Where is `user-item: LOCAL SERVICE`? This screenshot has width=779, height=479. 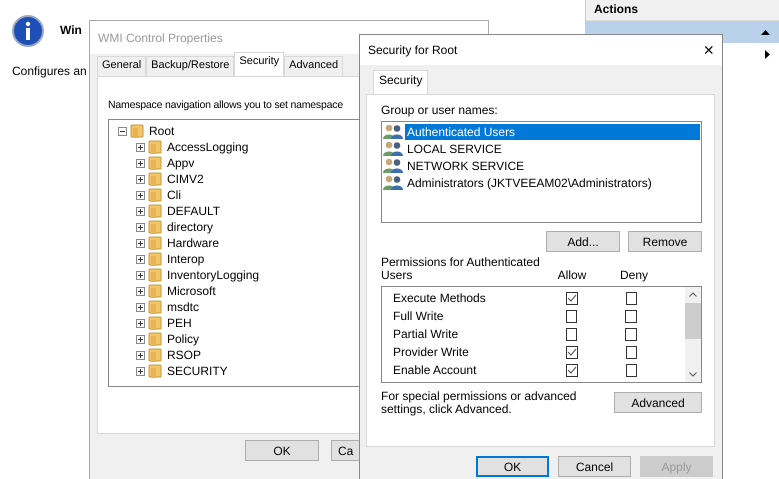
user-item: LOCAL SERVICE is located at coordinates (552, 148).